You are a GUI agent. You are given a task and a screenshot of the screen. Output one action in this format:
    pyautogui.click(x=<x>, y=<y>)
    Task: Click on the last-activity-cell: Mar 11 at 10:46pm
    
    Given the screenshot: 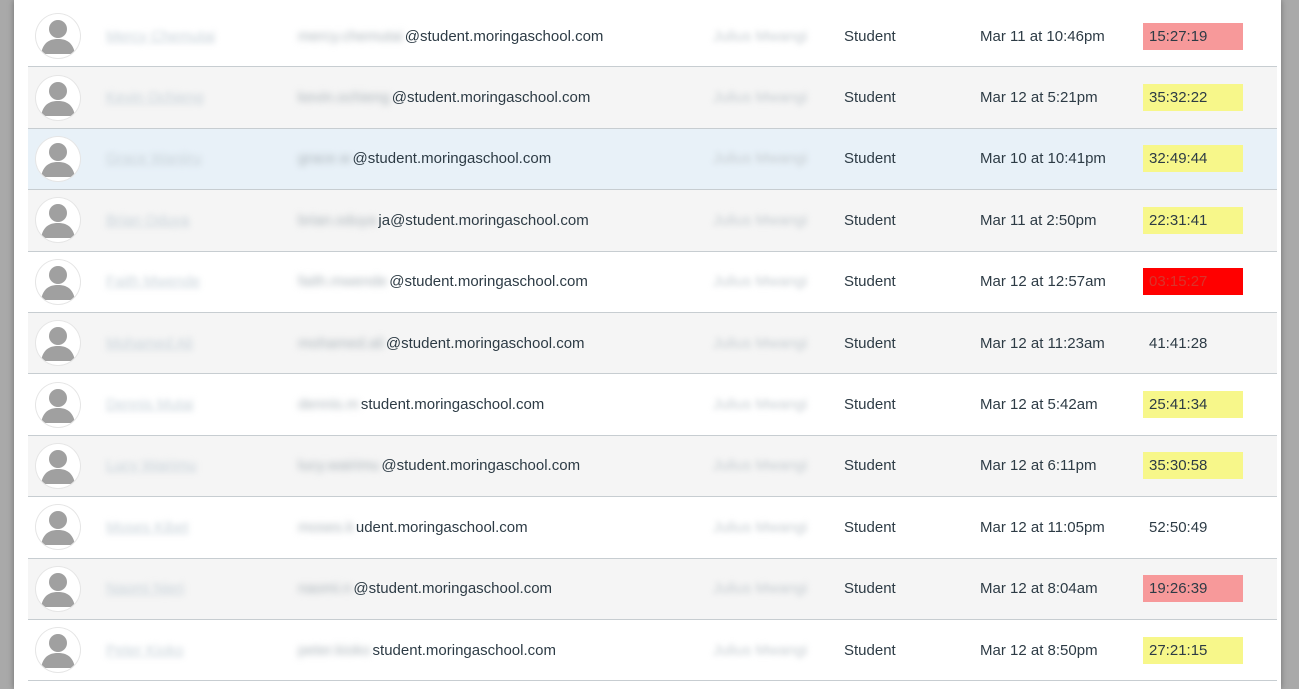 What is the action you would take?
    pyautogui.click(x=1042, y=36)
    